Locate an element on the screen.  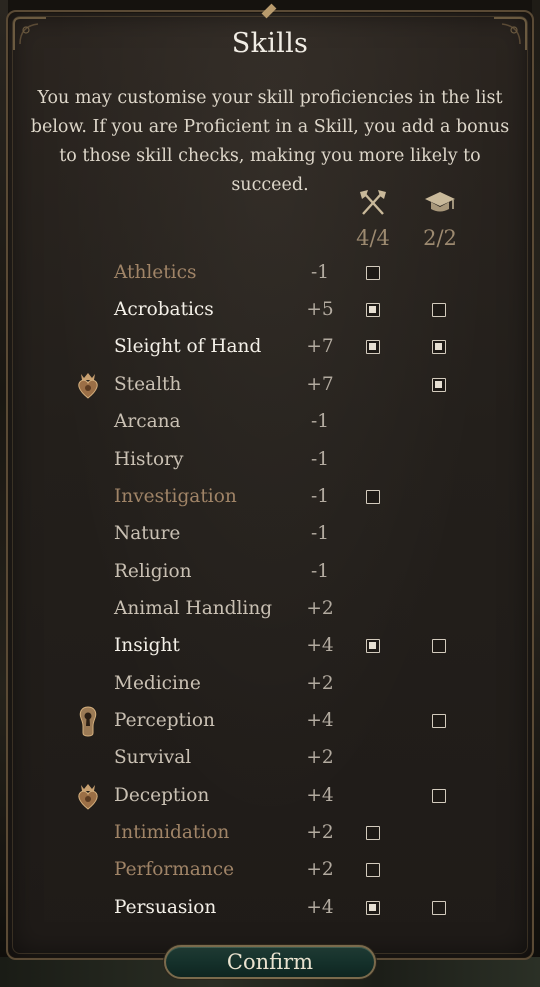
skill-label: Sleight of Hand is located at coordinates (188, 346).